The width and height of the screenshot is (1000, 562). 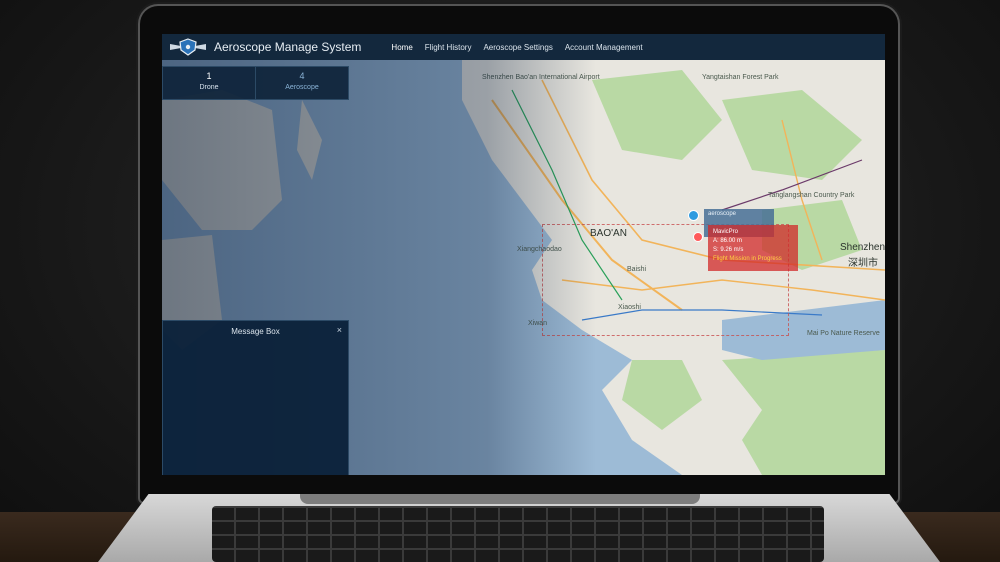 I want to click on aeroscope-count-label: Aeroscope, so click(x=302, y=87).